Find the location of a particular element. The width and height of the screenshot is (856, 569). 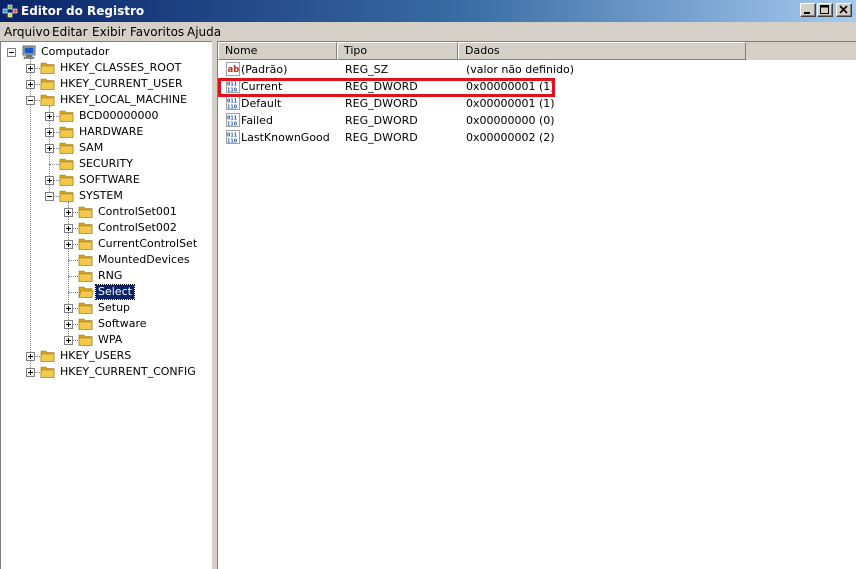

maximize-button is located at coordinates (825, 10).